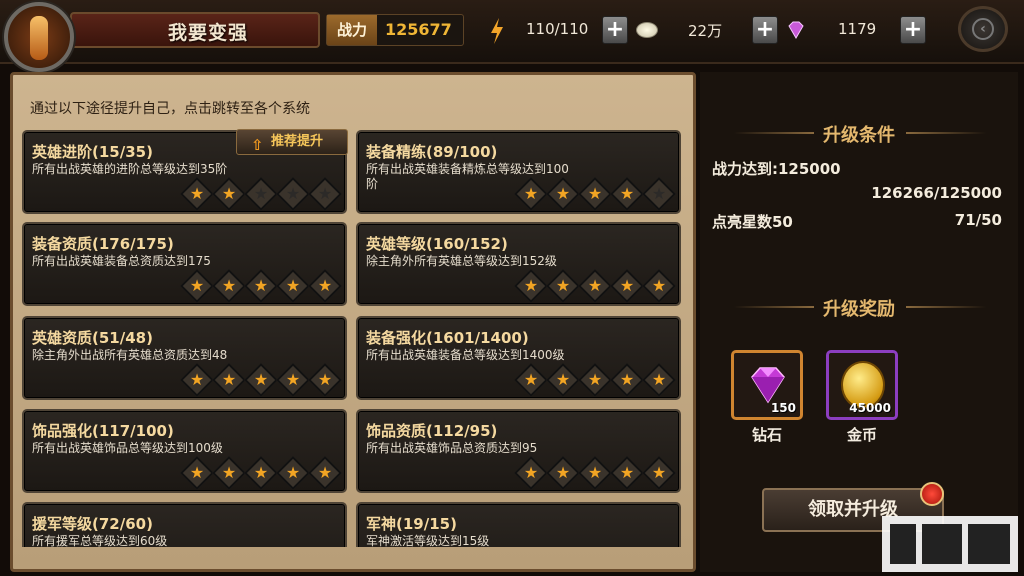 This screenshot has height=576, width=1024. Describe the element at coordinates (913, 30) in the screenshot. I see `add-diamonds-button: +` at that location.